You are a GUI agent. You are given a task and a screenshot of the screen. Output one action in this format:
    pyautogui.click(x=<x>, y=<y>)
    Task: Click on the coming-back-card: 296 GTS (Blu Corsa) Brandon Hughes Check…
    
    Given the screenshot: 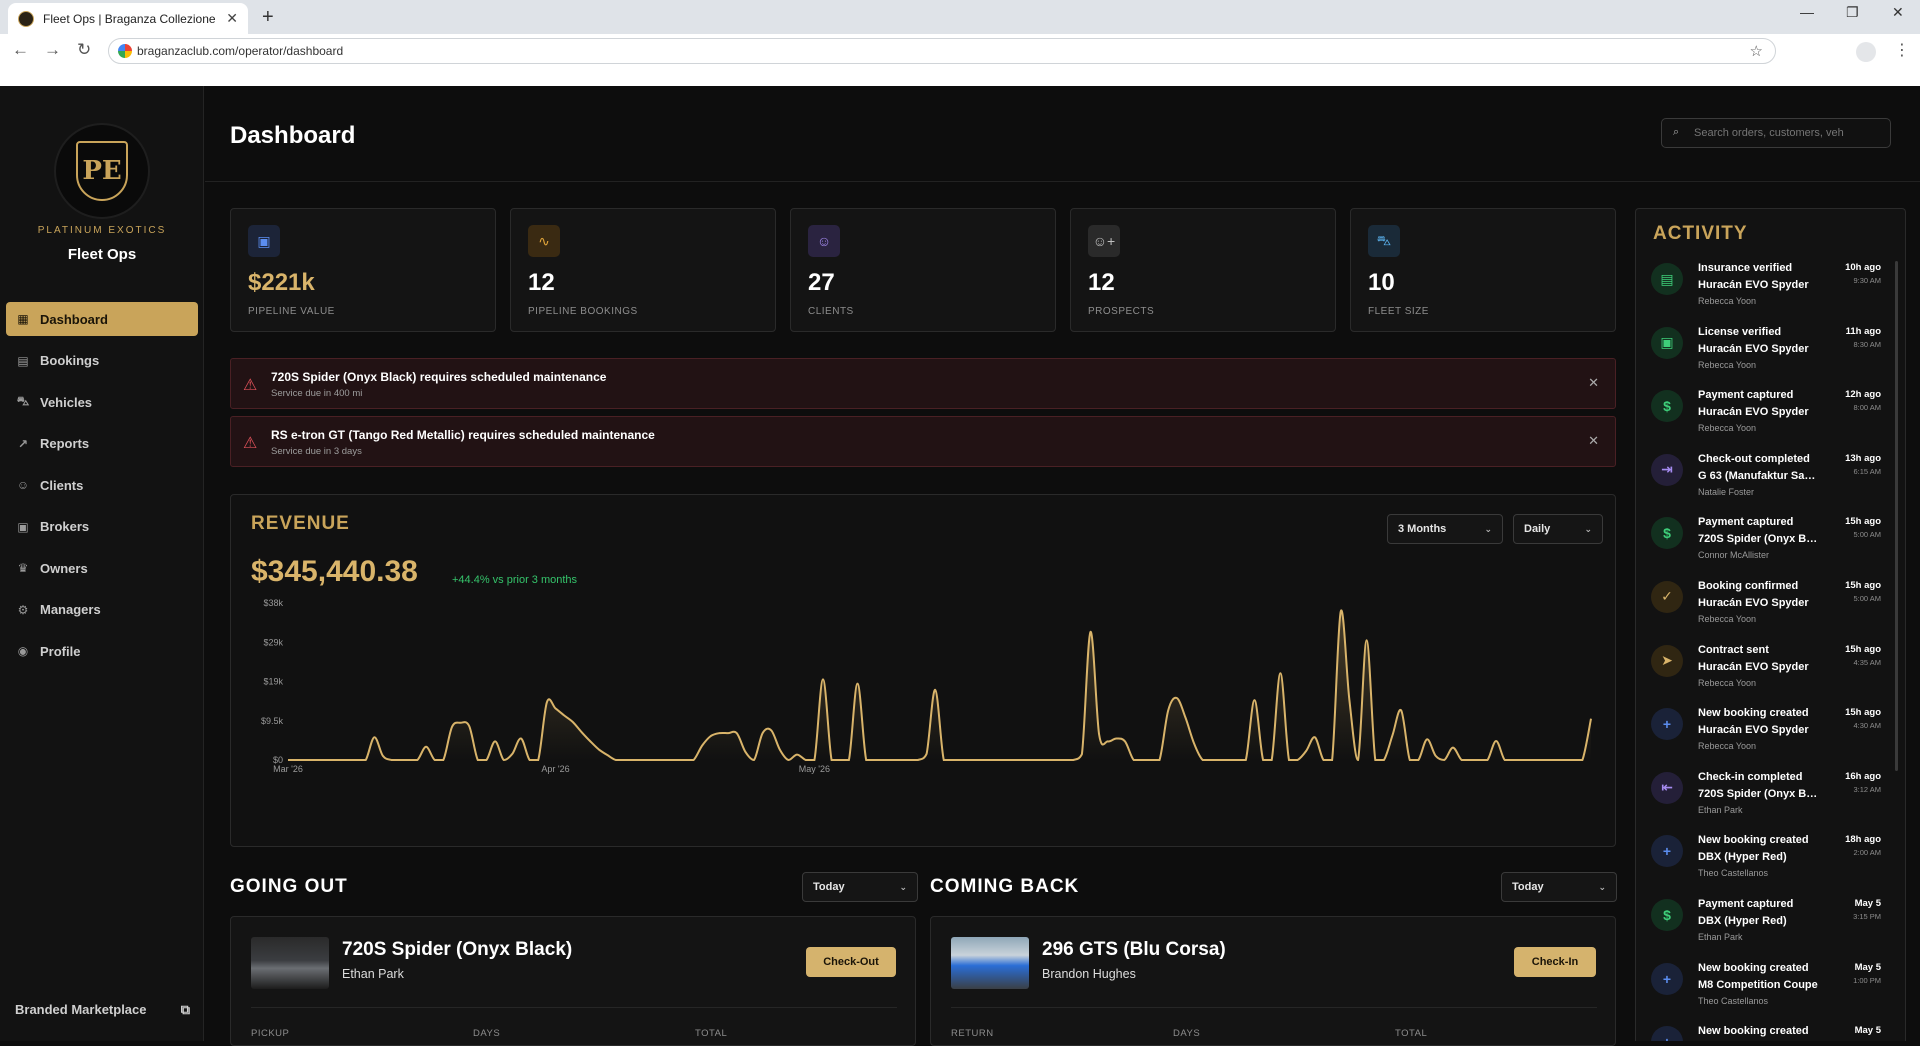 What is the action you would take?
    pyautogui.click(x=1273, y=981)
    